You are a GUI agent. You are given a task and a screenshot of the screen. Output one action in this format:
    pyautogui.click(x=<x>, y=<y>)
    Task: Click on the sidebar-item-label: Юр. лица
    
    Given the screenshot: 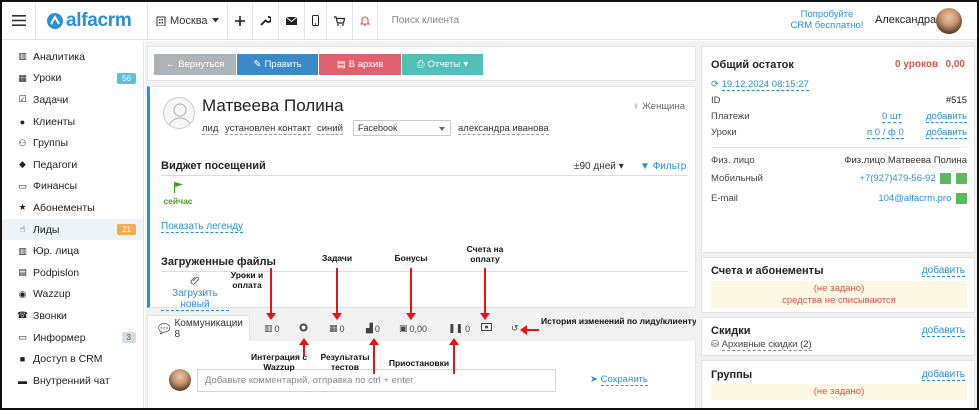 What is the action you would take?
    pyautogui.click(x=56, y=251)
    